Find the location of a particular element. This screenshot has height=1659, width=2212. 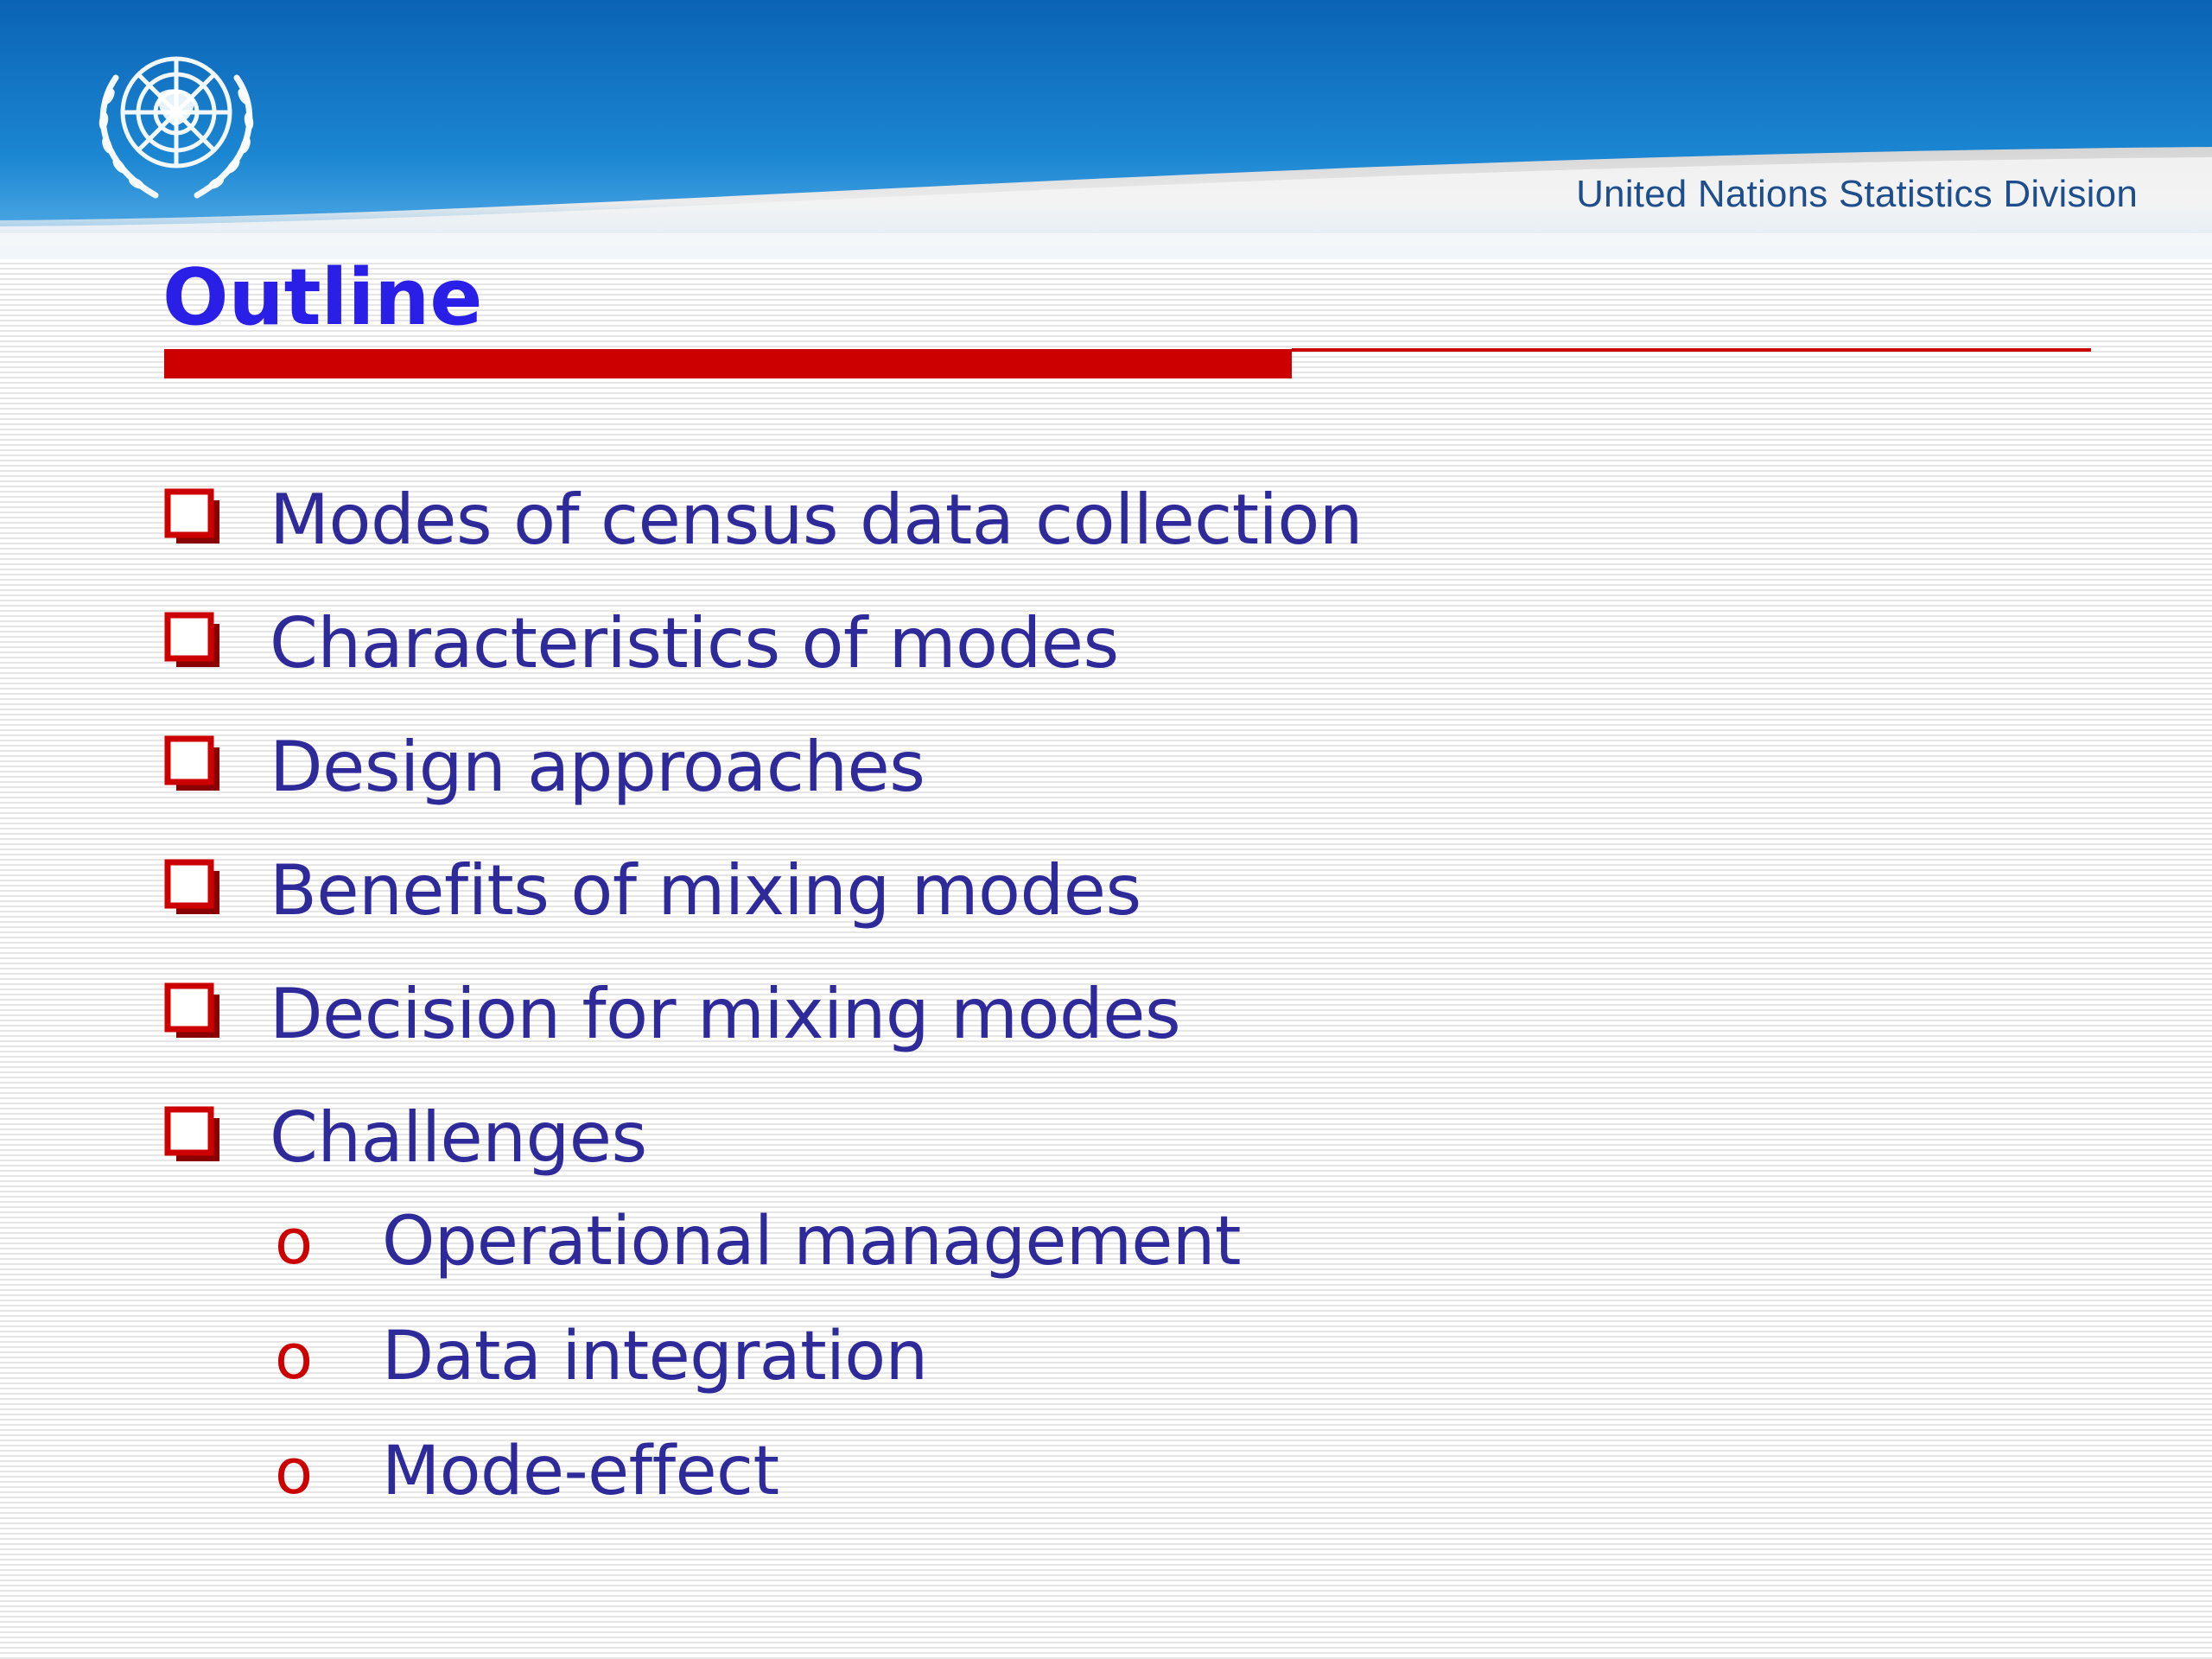

sub-list-item: o Operational management is located at coordinates (758, 1241).